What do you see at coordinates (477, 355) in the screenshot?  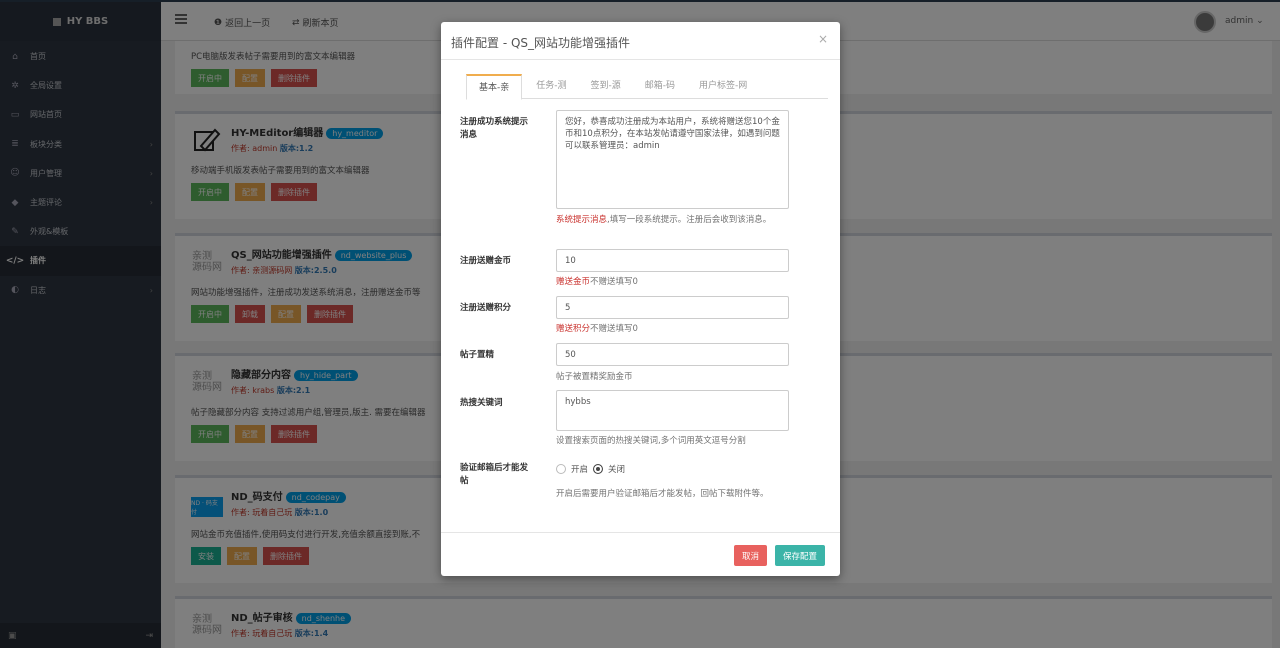 I see `featured-reward-label: 帖子置精` at bounding box center [477, 355].